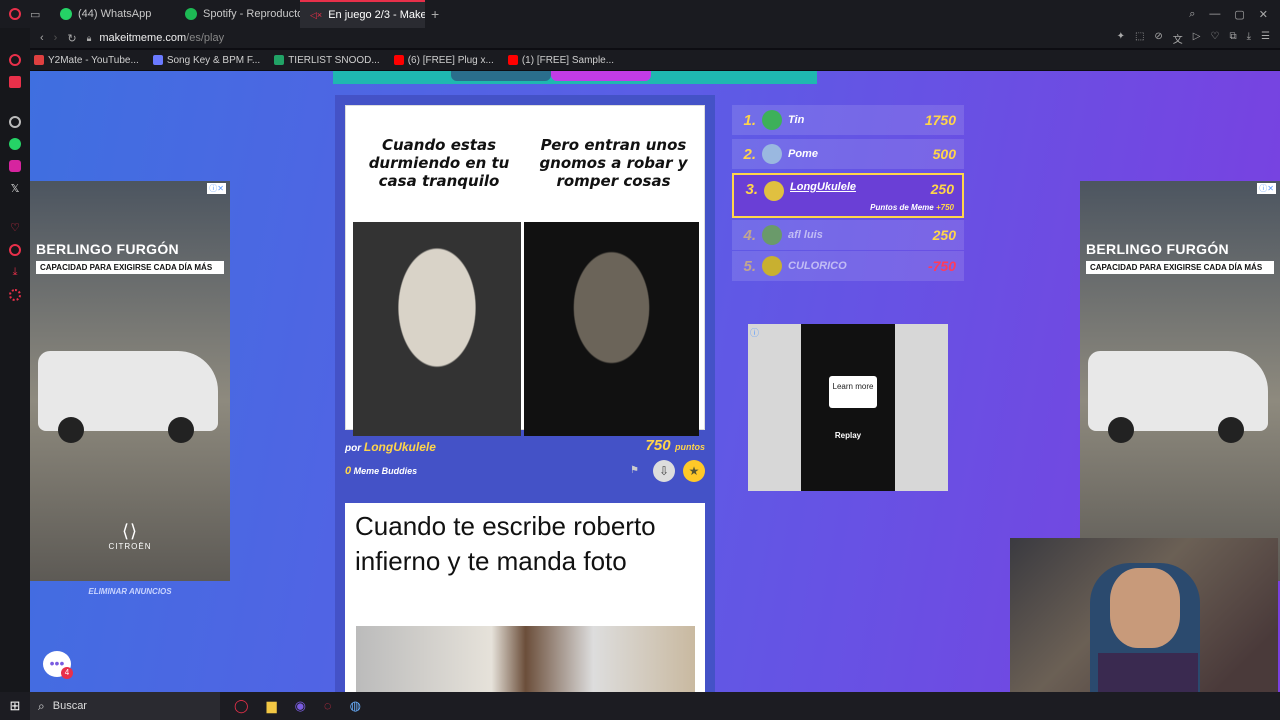 The height and width of the screenshot is (720, 1280). I want to click on citroen-logo: ⟨⟩ CITROËN, so click(130, 536).